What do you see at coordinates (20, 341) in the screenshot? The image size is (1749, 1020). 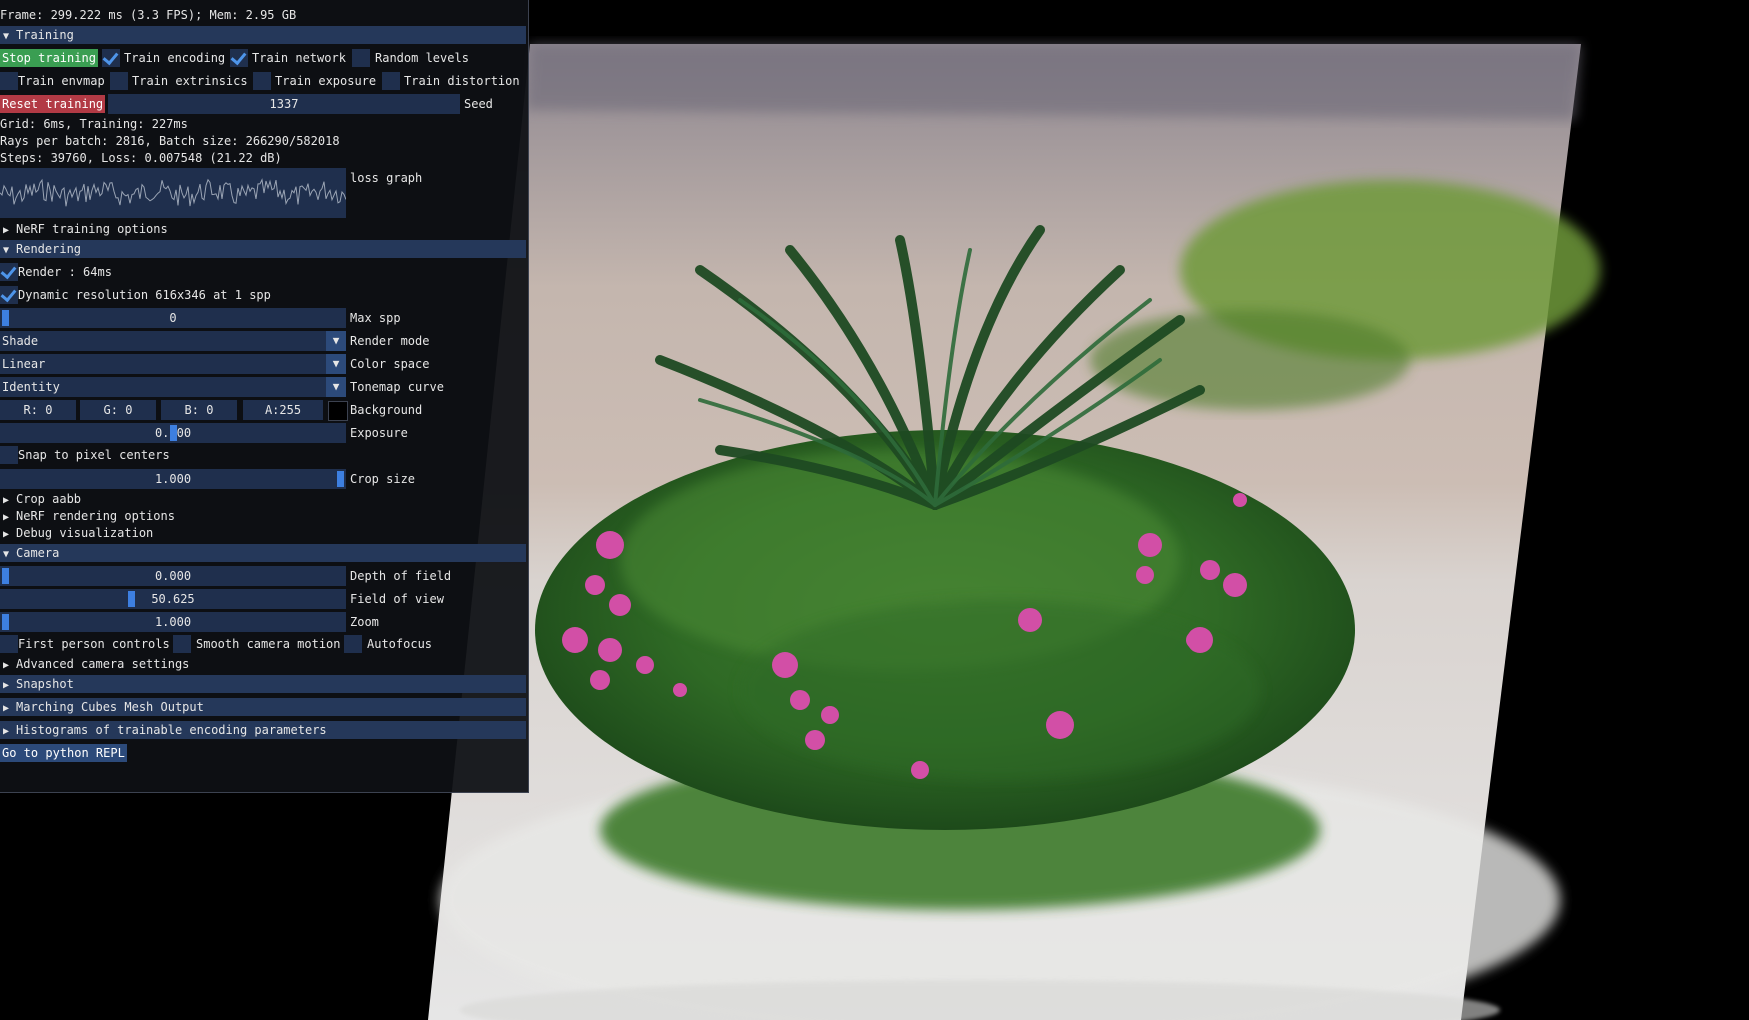 I see `render-mode-value: Shade` at bounding box center [20, 341].